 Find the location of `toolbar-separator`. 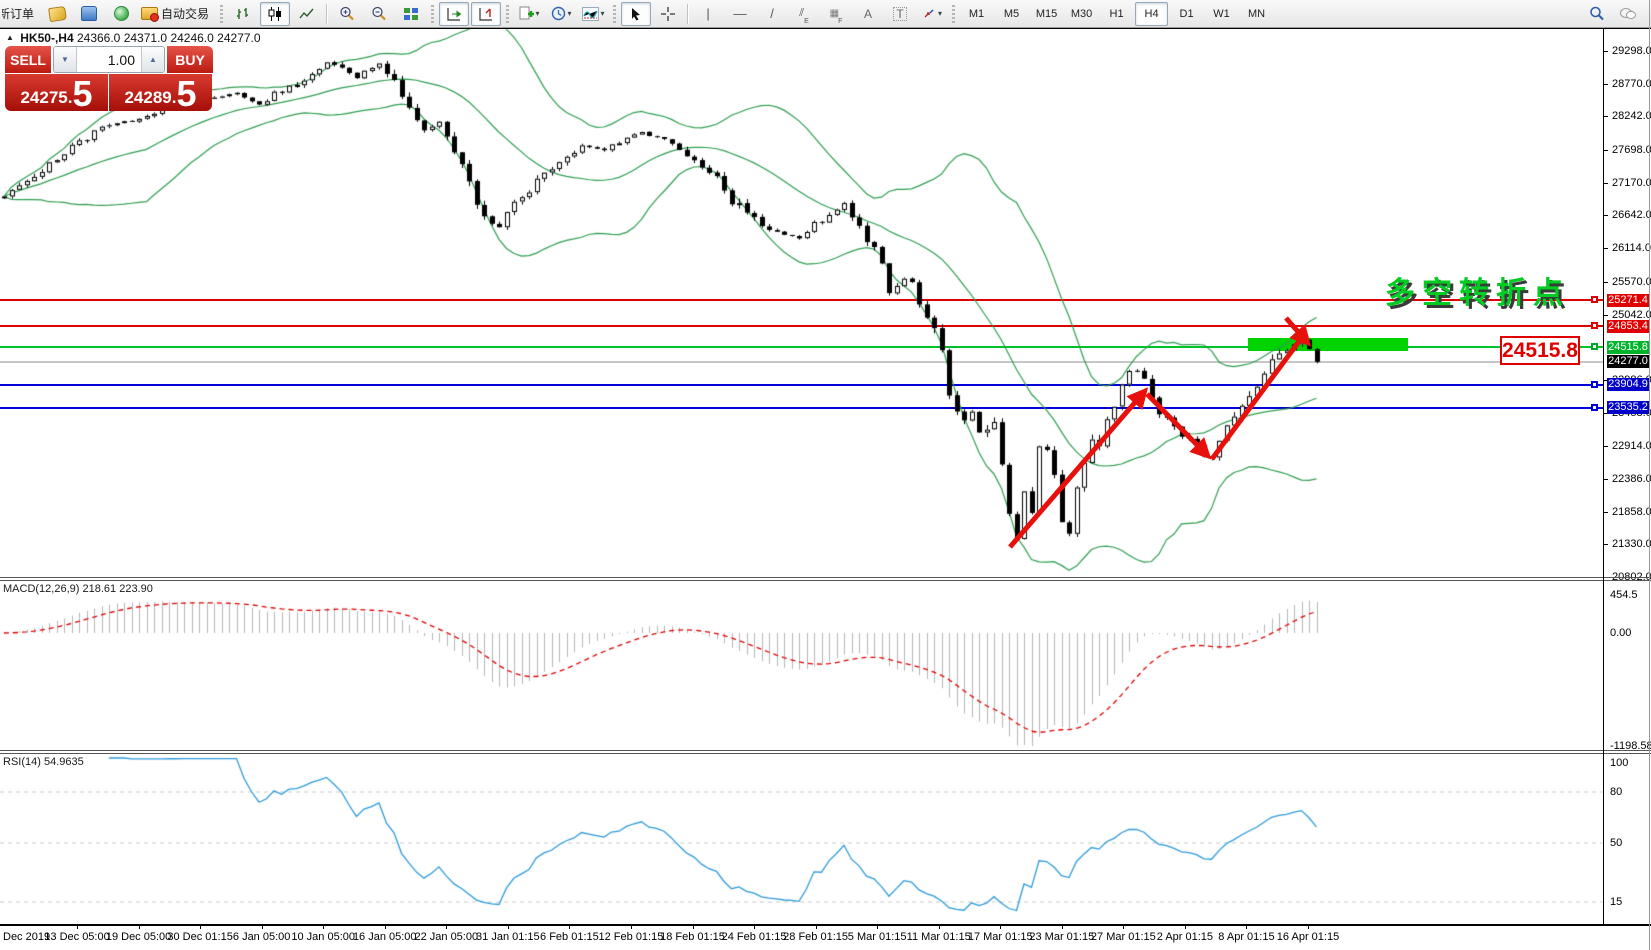

toolbar-separator is located at coordinates (688, 13).